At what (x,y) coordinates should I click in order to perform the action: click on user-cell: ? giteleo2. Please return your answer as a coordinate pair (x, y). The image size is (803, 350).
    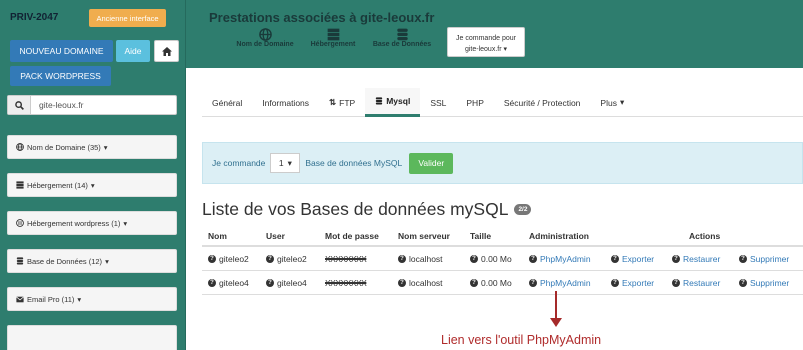
    Looking at the image, I should click on (286, 258).